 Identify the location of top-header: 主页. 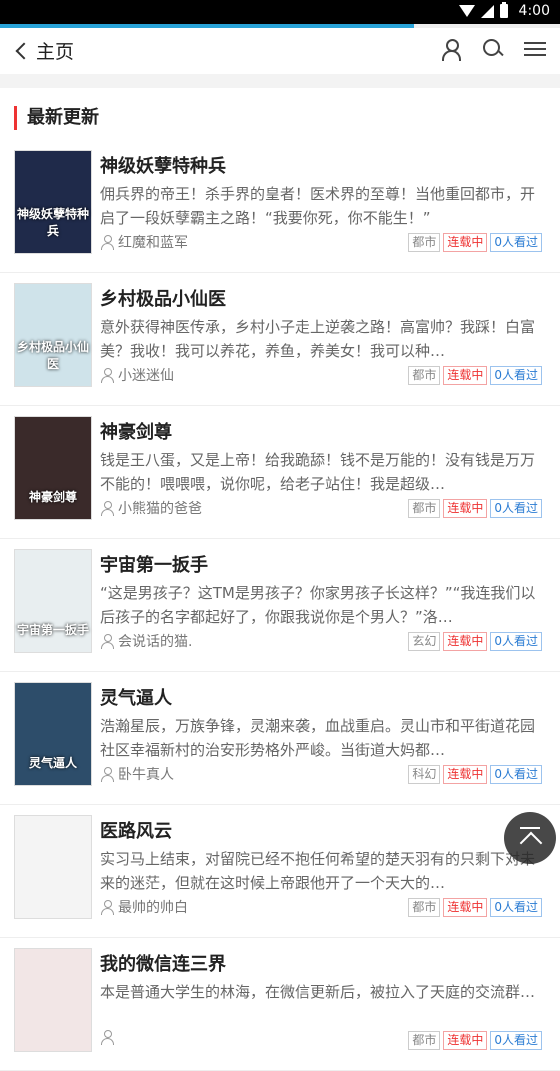
(280, 51).